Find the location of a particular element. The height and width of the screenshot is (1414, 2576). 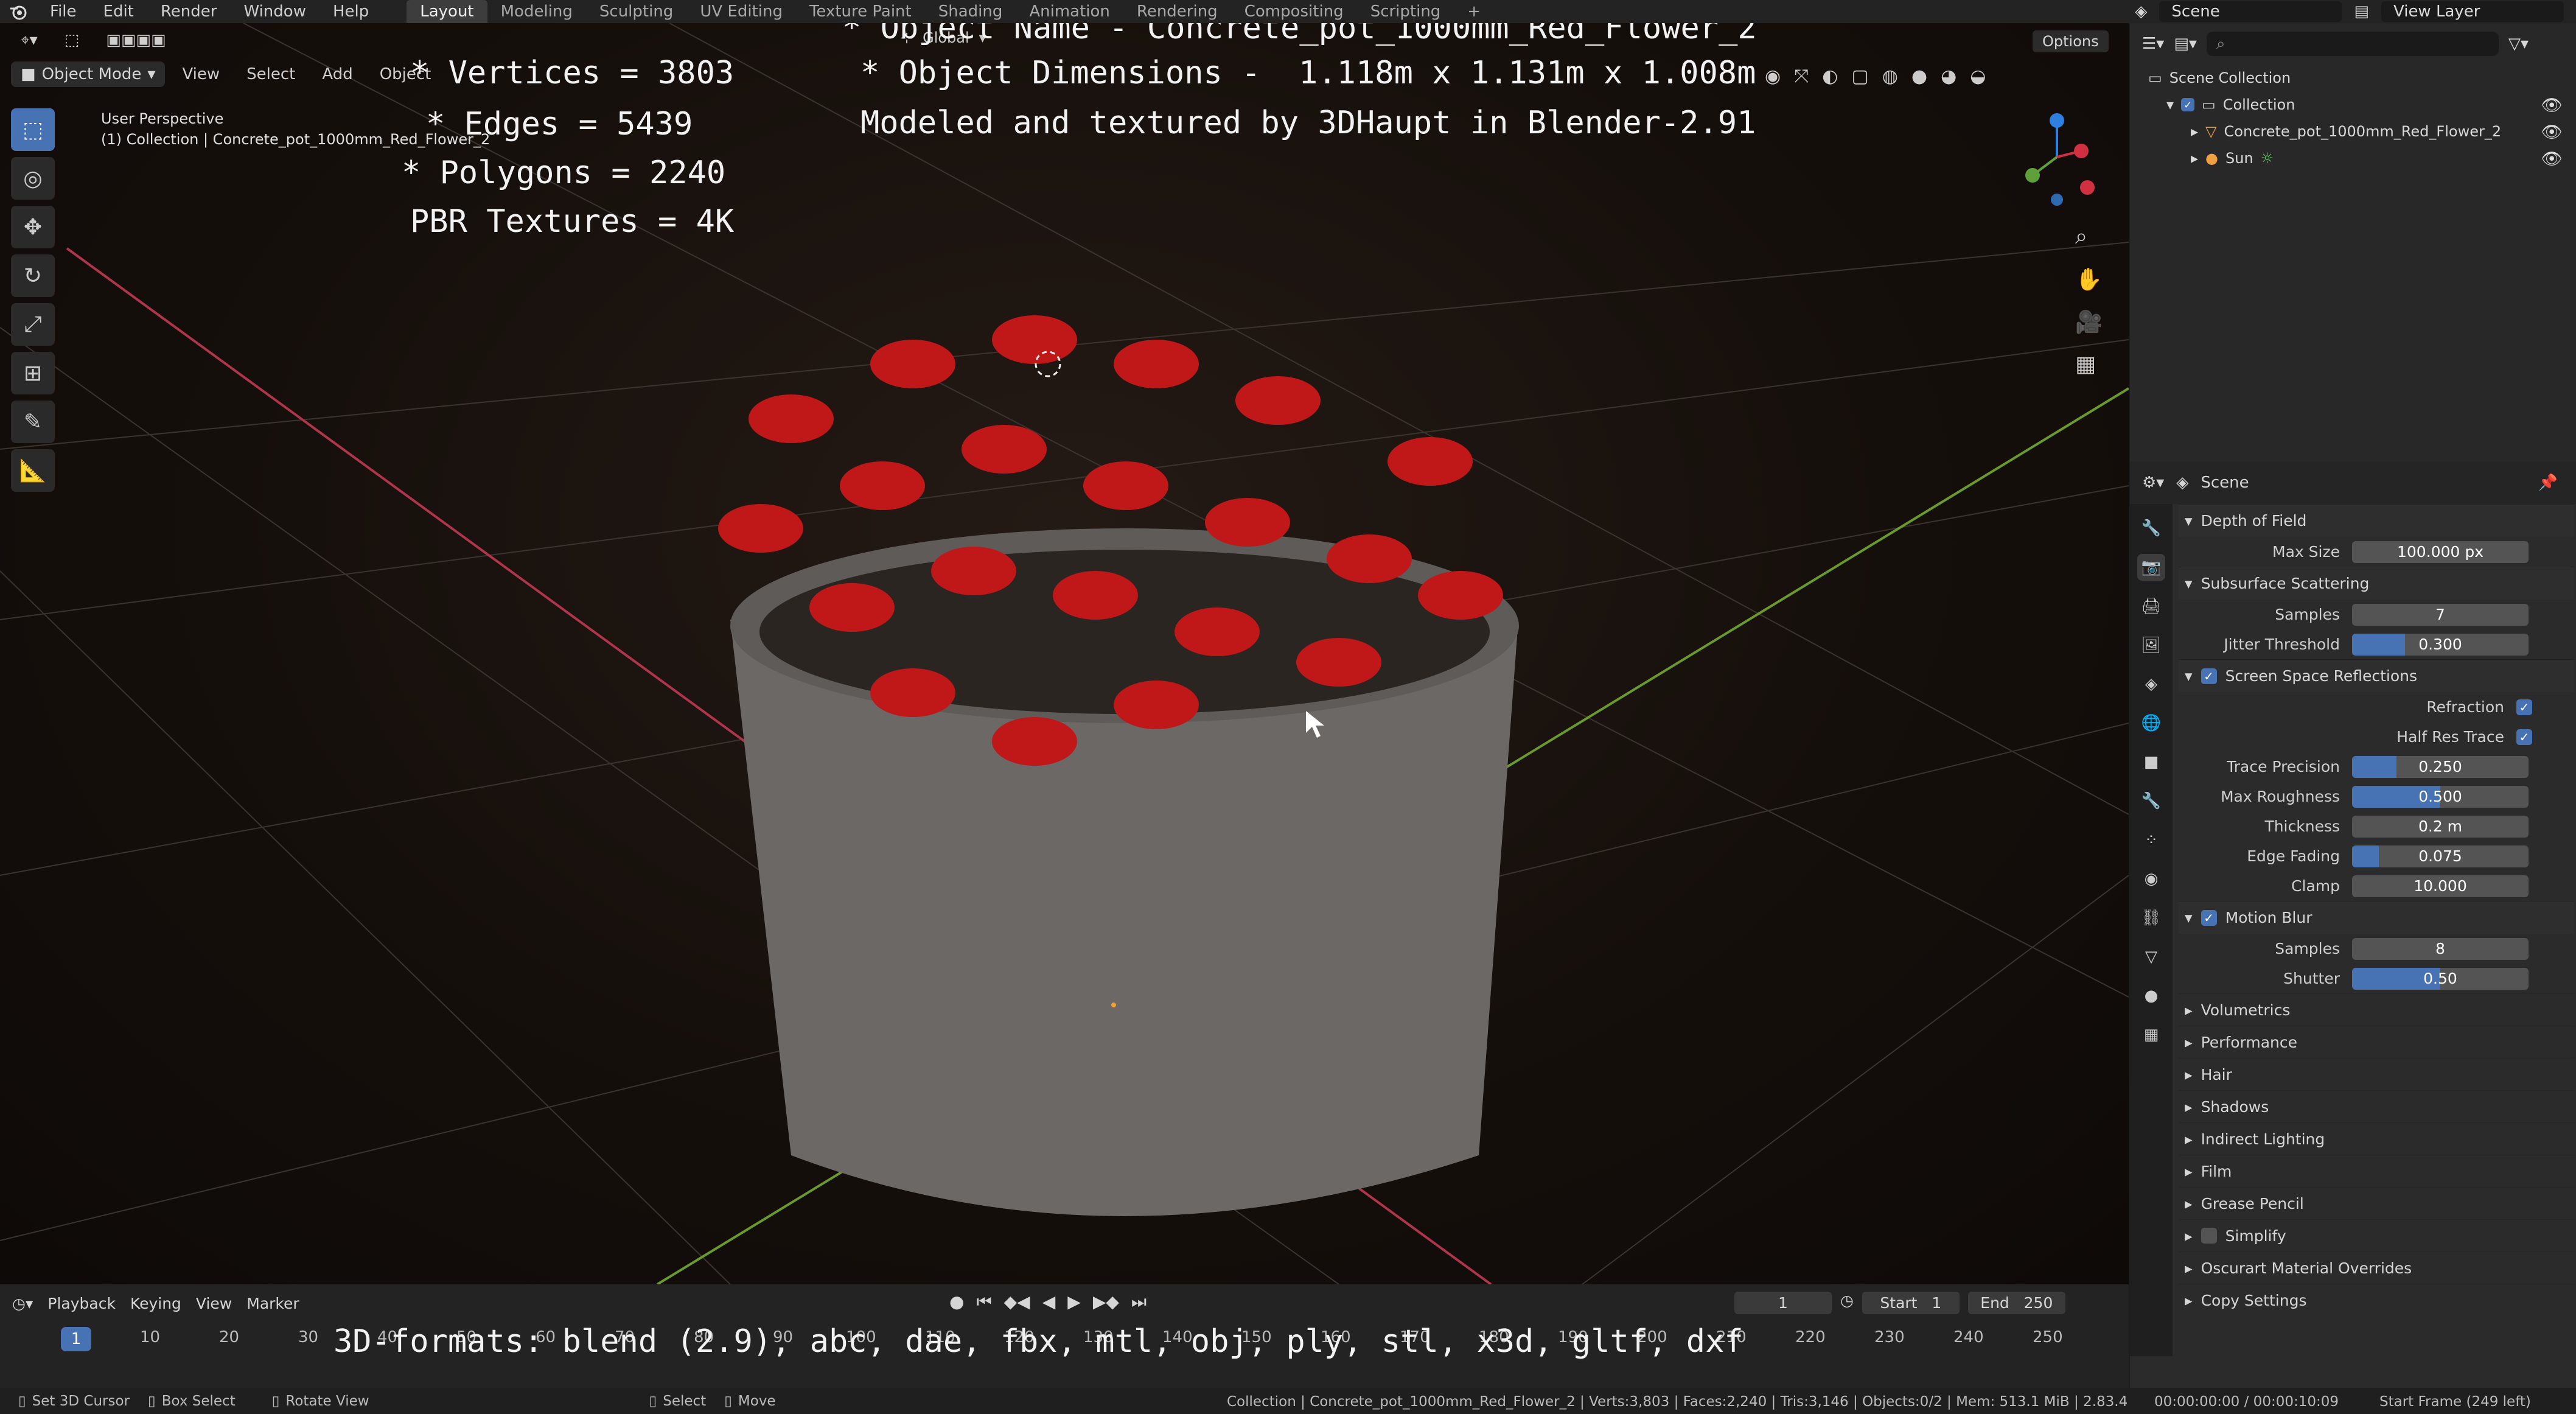

tool-tab-icon: 🔧 is located at coordinates (2151, 528).